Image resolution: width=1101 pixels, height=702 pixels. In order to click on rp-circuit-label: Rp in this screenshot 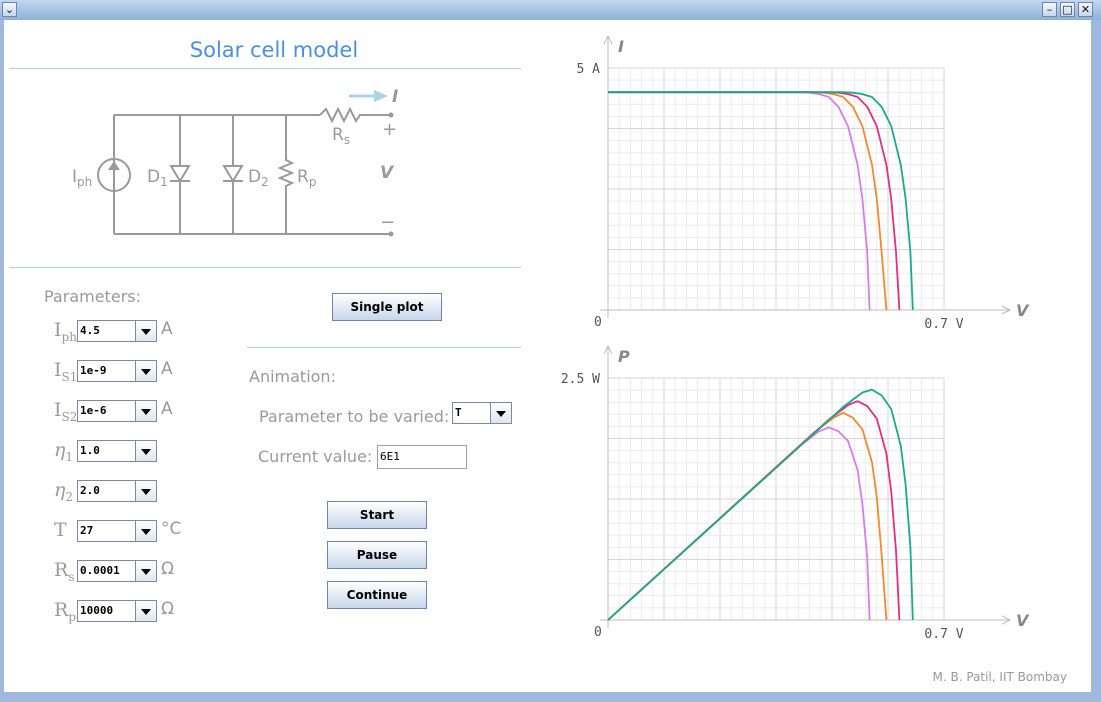, I will do `click(306, 178)`.